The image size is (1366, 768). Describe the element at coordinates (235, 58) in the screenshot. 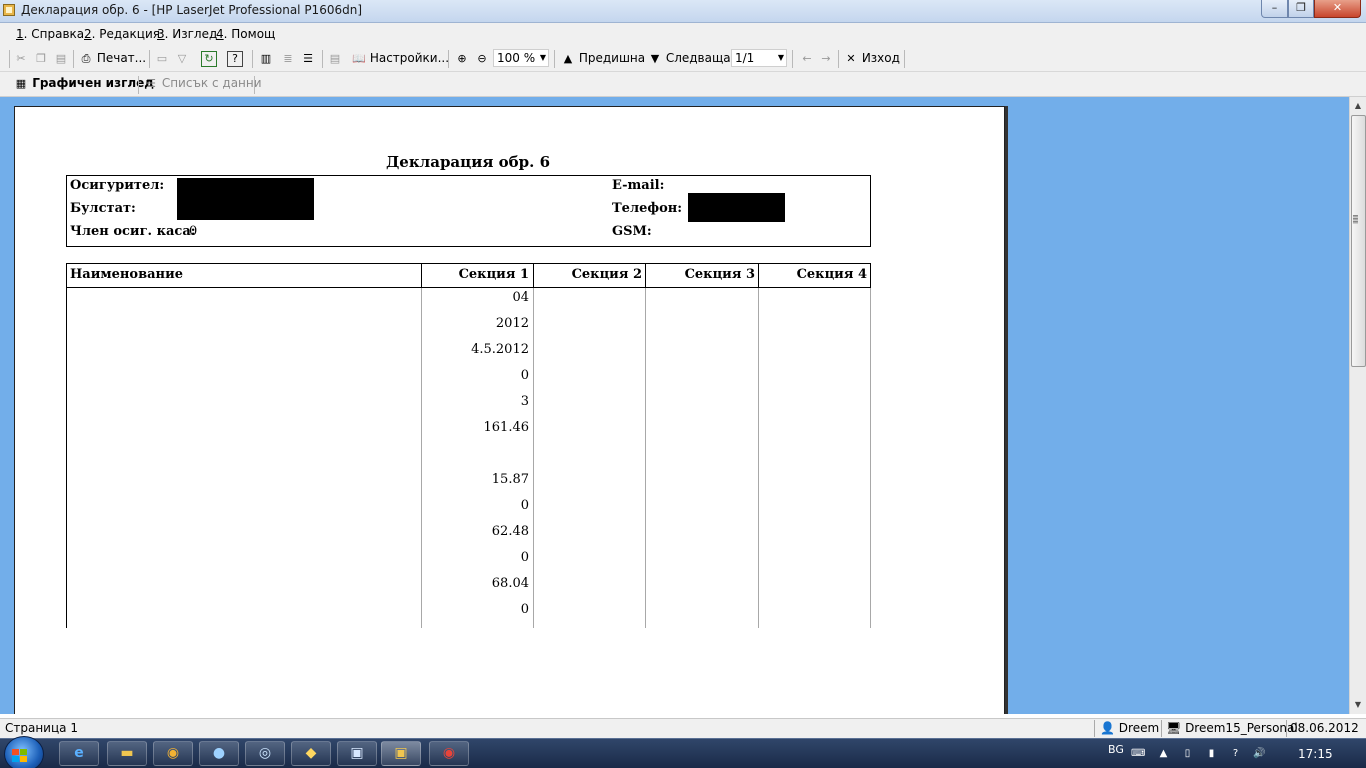

I see `help-icon: ?` at that location.